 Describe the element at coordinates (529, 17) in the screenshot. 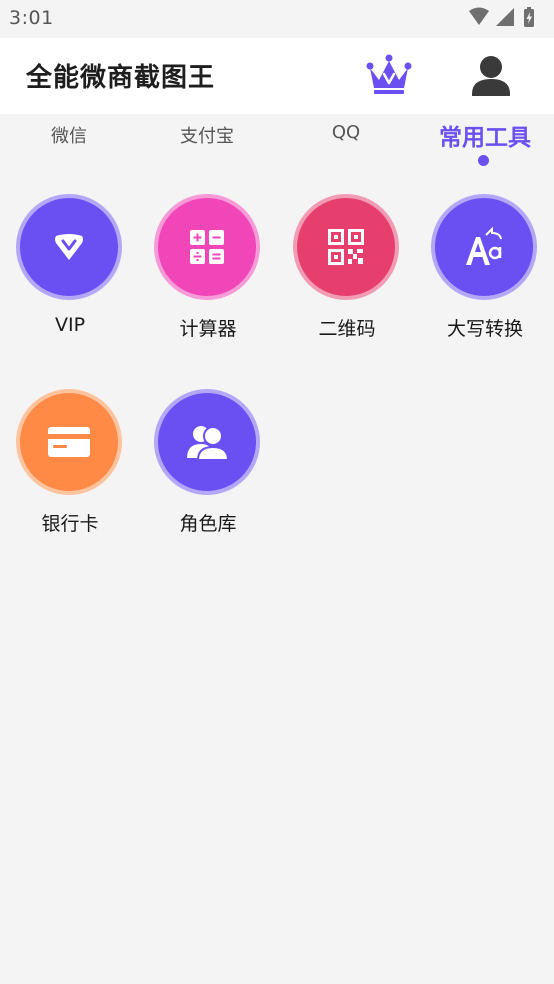

I see `battery-icon` at that location.